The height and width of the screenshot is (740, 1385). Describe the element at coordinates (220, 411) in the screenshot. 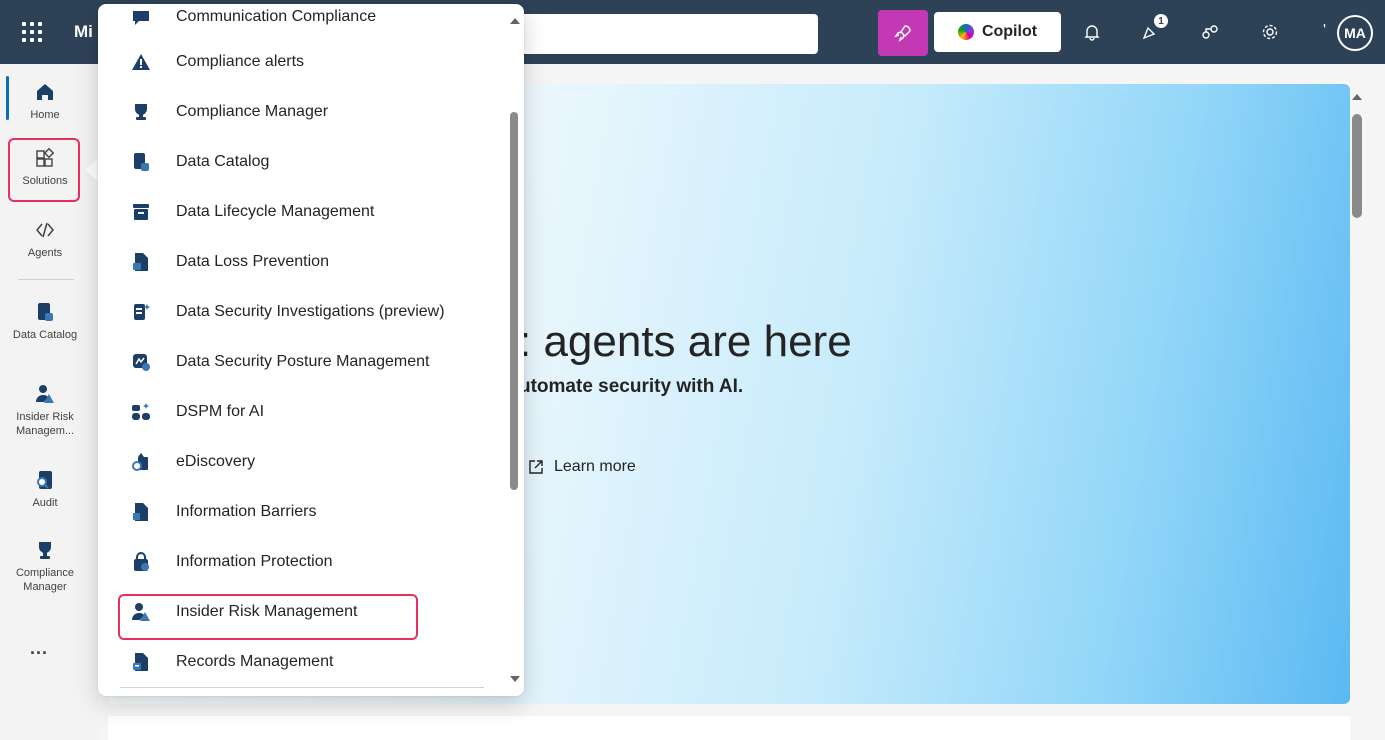

I see `flyout-item-label: DSPM for AI` at that location.